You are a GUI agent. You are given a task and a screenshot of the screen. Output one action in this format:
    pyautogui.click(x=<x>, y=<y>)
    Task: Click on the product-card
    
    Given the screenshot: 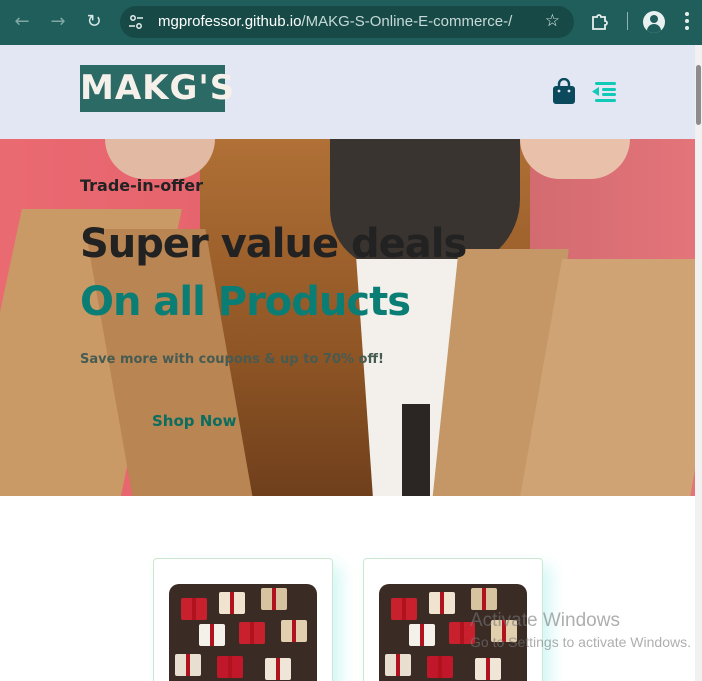 What is the action you would take?
    pyautogui.click(x=243, y=619)
    